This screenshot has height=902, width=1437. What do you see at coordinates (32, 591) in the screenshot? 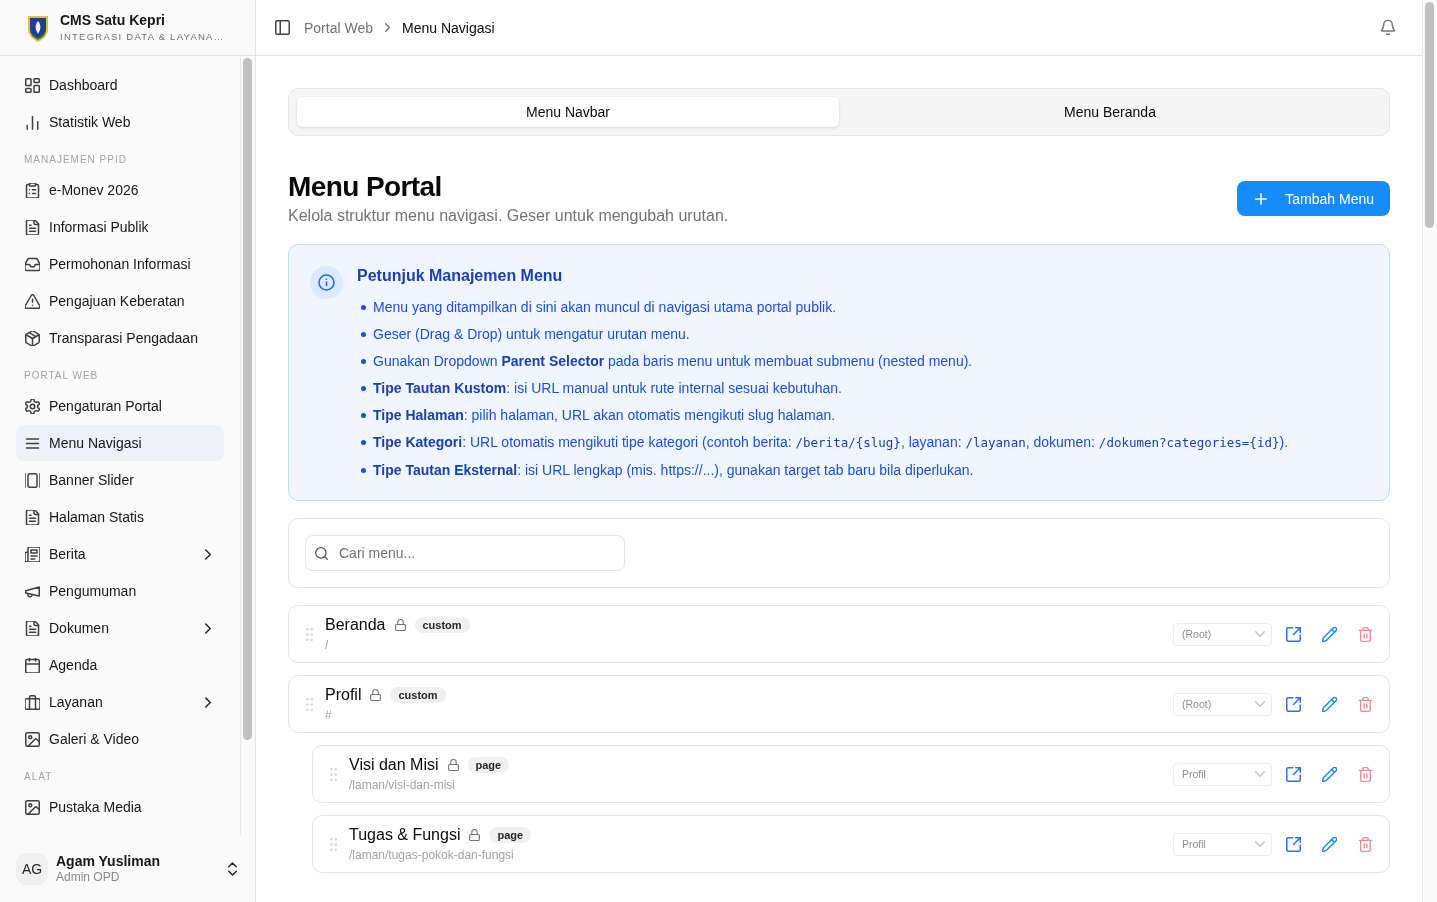
I see `megaphone-icon` at bounding box center [32, 591].